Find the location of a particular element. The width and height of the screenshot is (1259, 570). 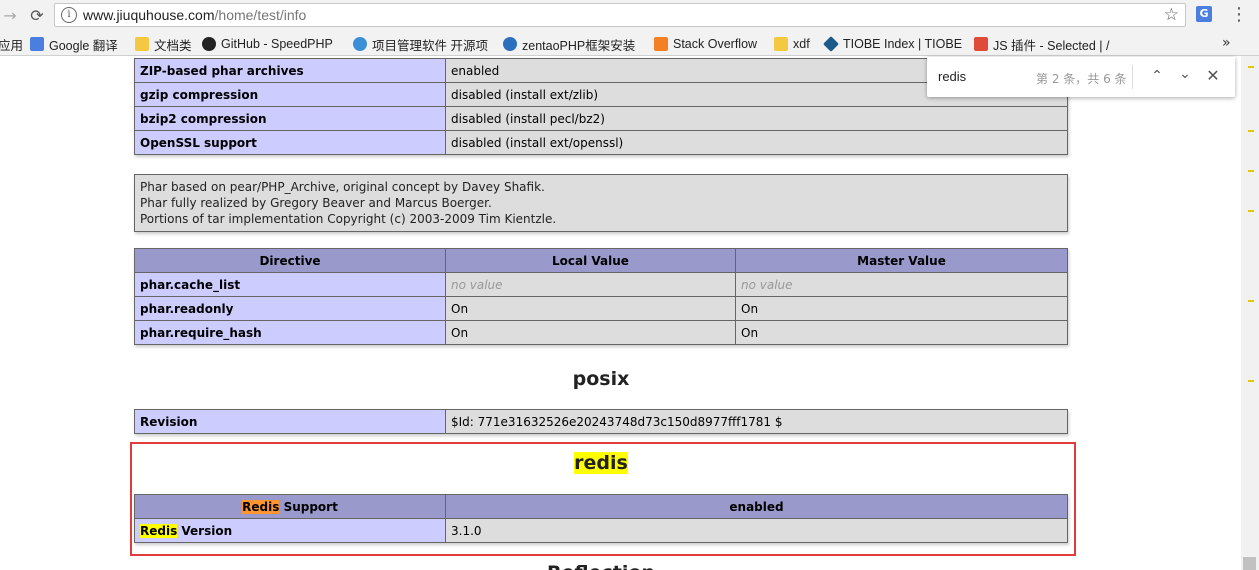

google-translate-icon is located at coordinates (37, 44).